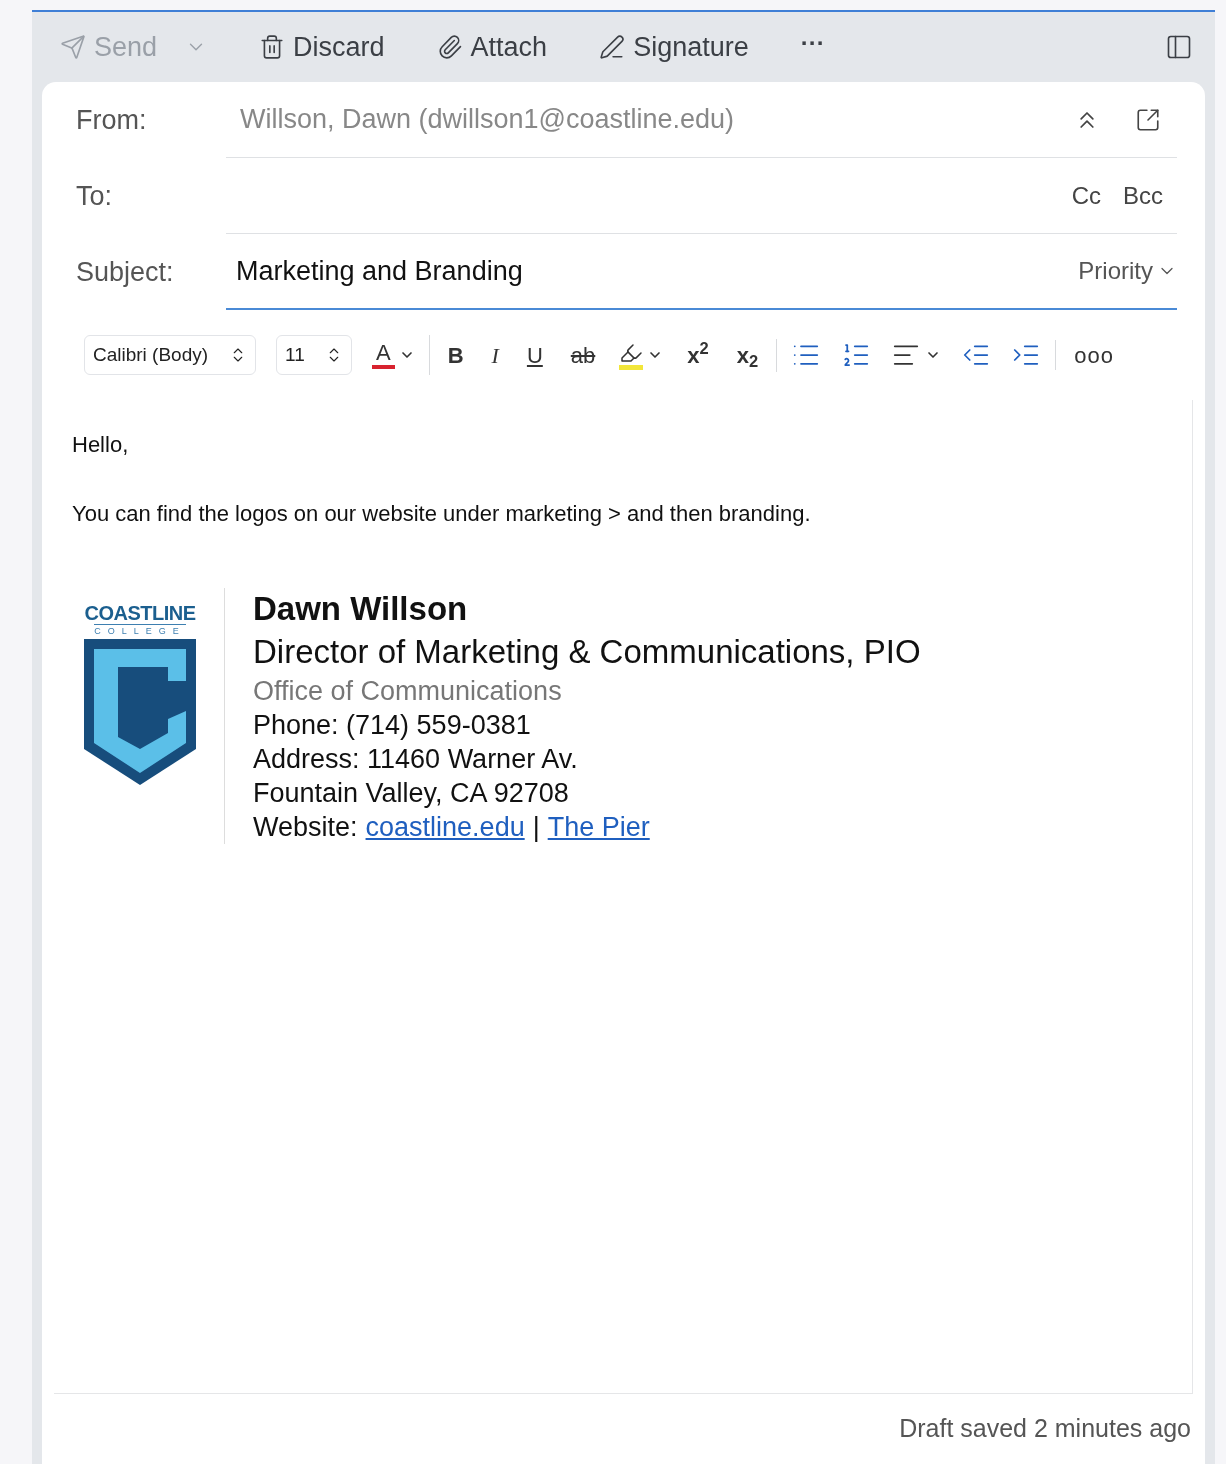 The height and width of the screenshot is (1464, 1226). Describe the element at coordinates (698, 355) in the screenshot. I see `superscript-button: x$^{2}$` at that location.